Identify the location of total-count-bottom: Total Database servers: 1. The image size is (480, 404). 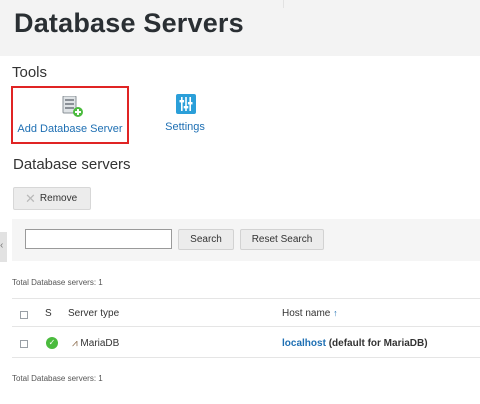
(57, 378).